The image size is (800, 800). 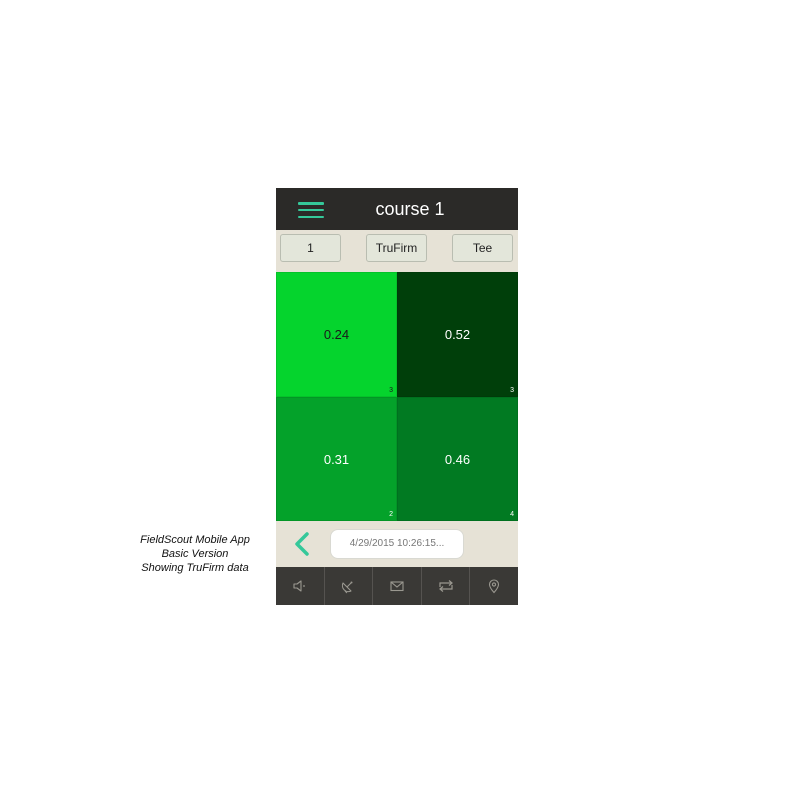 I want to click on mail-icon, so click(x=397, y=586).